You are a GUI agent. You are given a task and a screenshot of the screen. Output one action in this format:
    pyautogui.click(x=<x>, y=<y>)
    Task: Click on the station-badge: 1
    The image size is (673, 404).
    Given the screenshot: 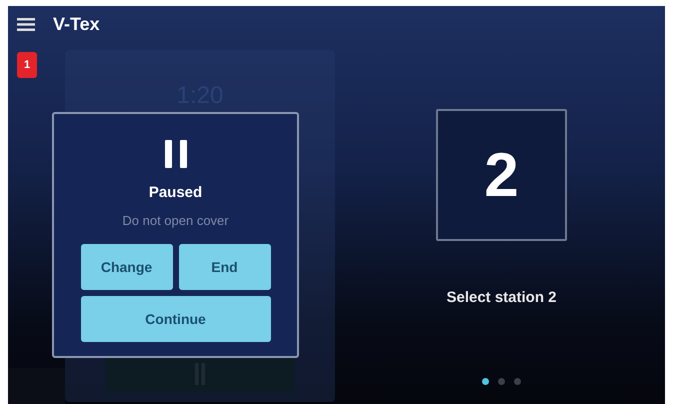 What is the action you would take?
    pyautogui.click(x=27, y=65)
    